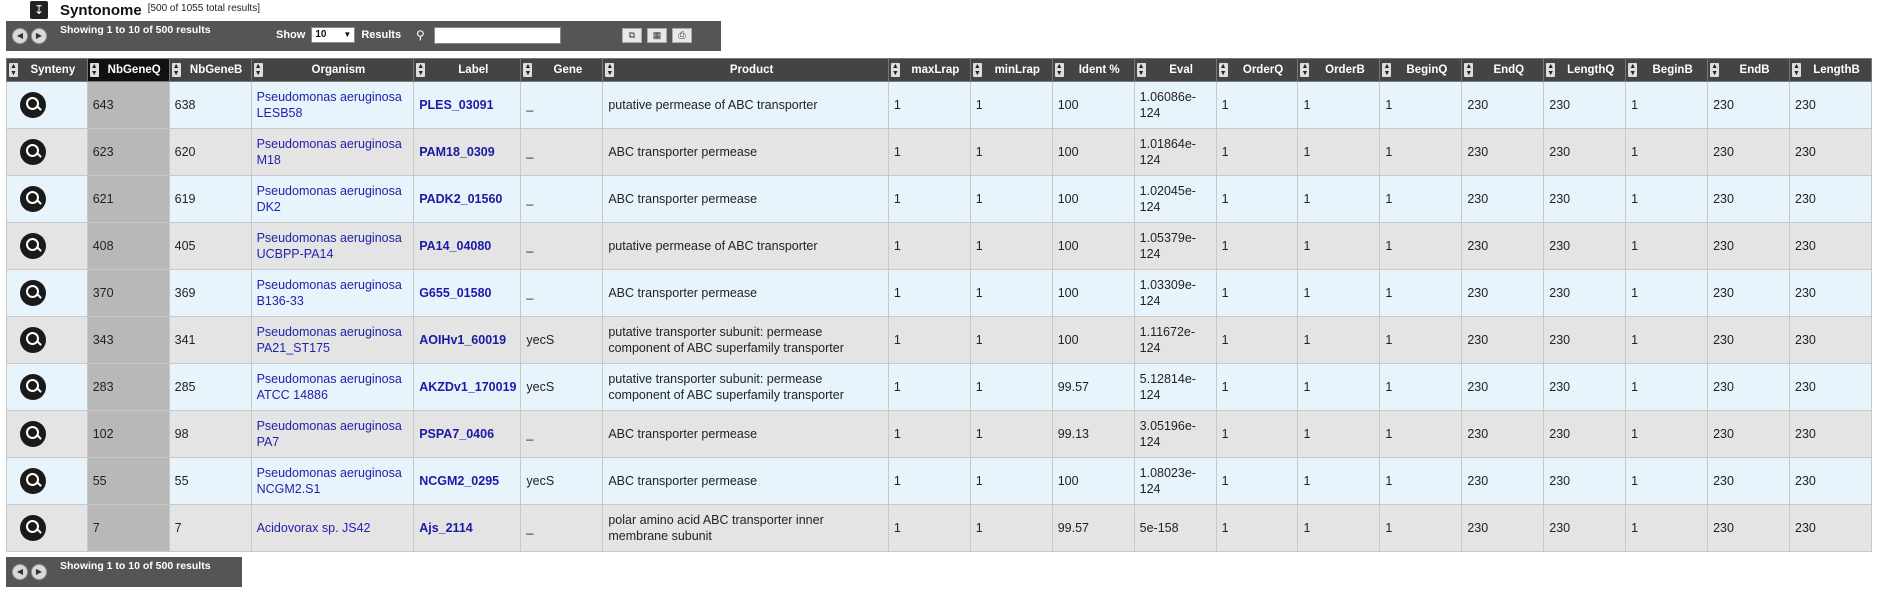  What do you see at coordinates (39, 10) in the screenshot?
I see `download-arrow-icon: ↧` at bounding box center [39, 10].